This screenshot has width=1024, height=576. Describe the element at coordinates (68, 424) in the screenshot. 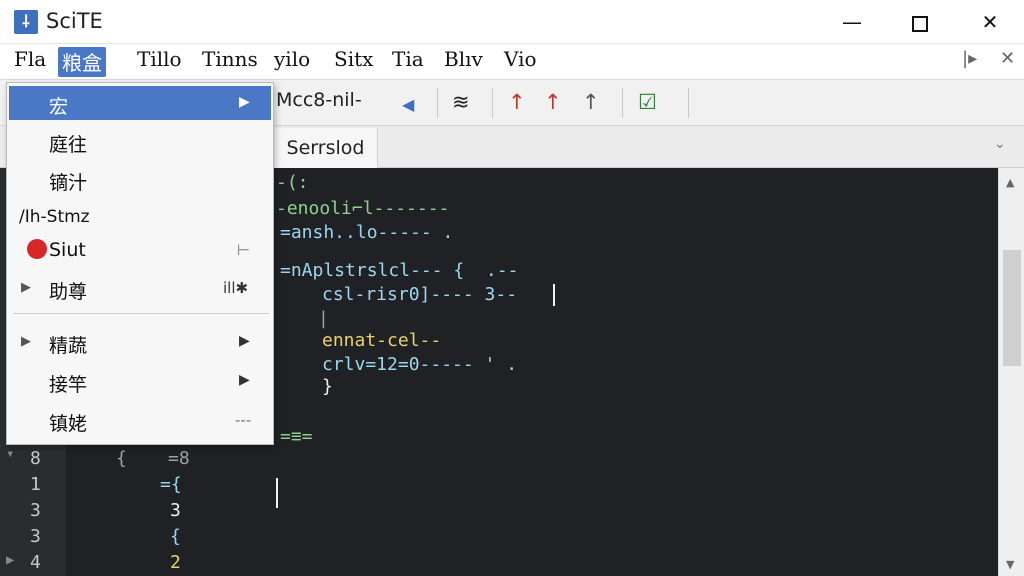

I see `dropdown-item-label: 镇姥` at that location.